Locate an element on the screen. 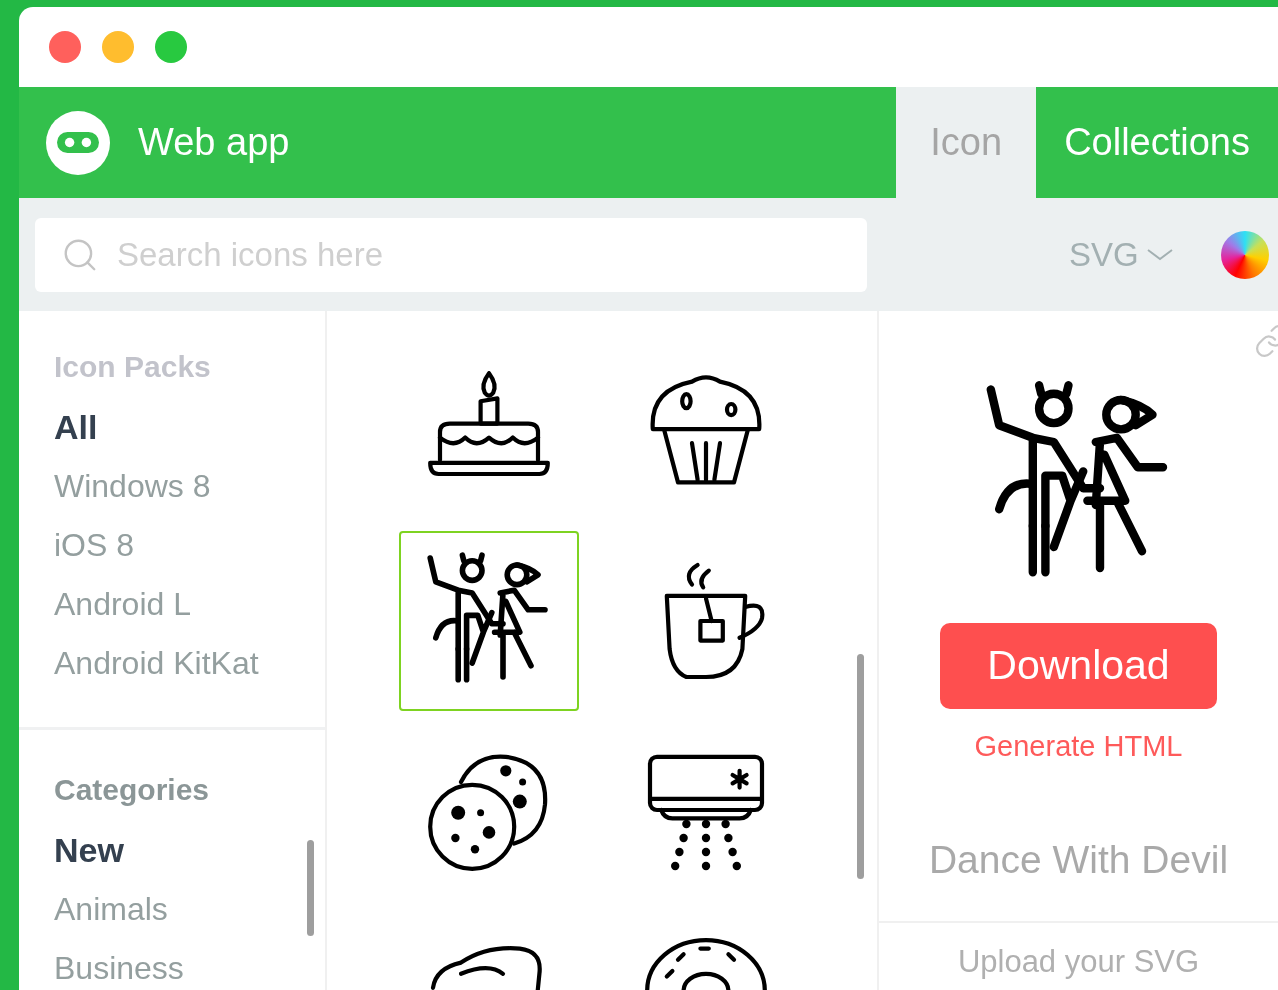 This screenshot has height=990, width=1278. sidebar-item: Business is located at coordinates (119, 968).